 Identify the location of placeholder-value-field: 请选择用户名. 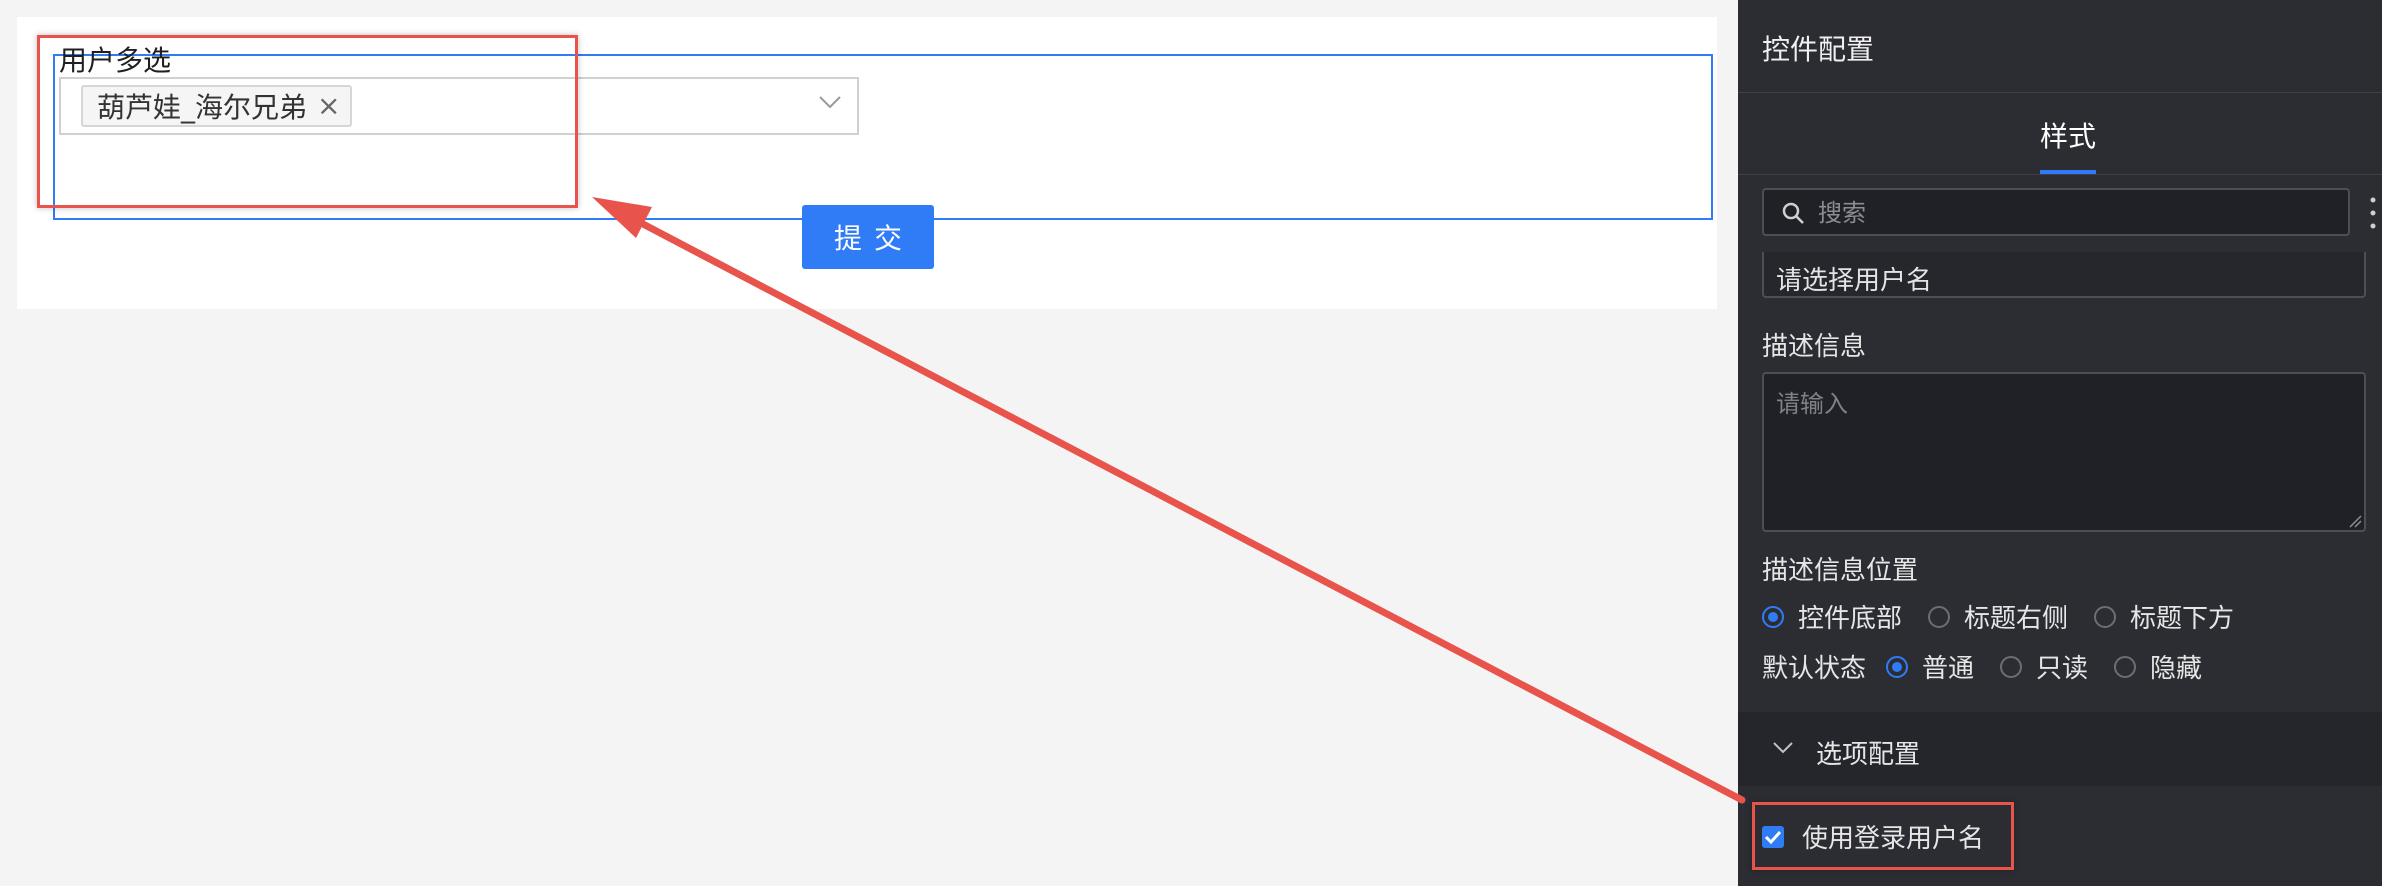
(2064, 275).